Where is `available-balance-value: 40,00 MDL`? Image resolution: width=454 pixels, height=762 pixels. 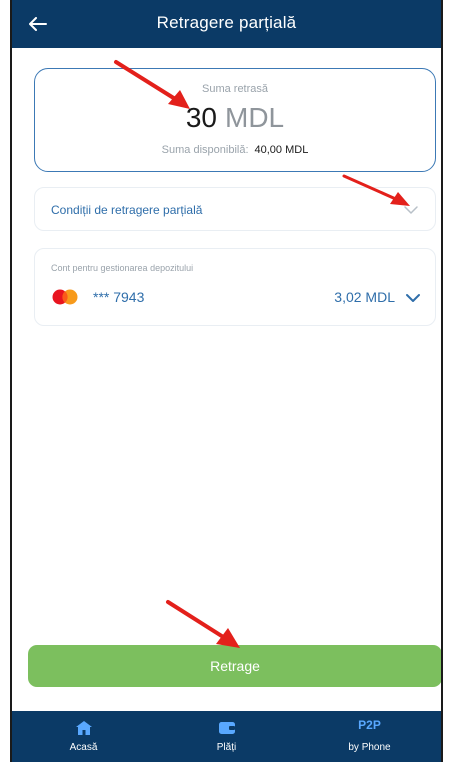
available-balance-value: 40,00 MDL is located at coordinates (281, 150).